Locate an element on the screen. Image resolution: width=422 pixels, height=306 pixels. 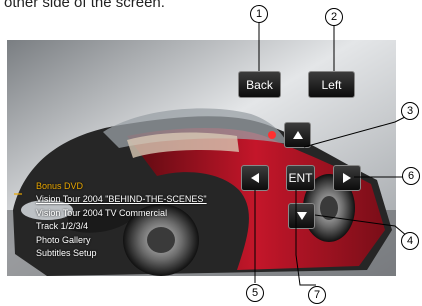
callout-2: 2 is located at coordinates (334, 17).